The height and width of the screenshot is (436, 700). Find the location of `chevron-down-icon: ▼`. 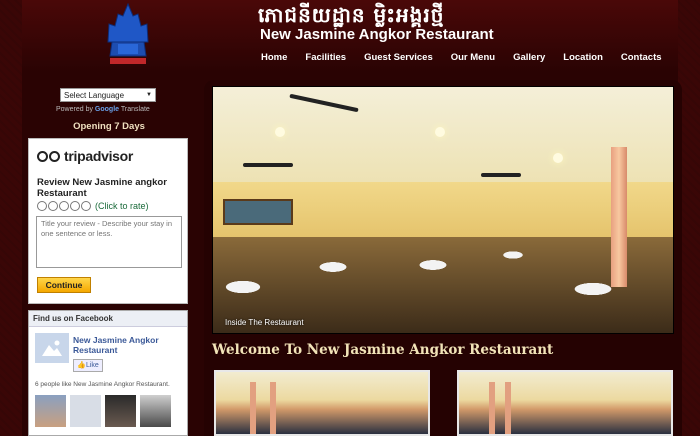

chevron-down-icon: ▼ is located at coordinates (149, 95).